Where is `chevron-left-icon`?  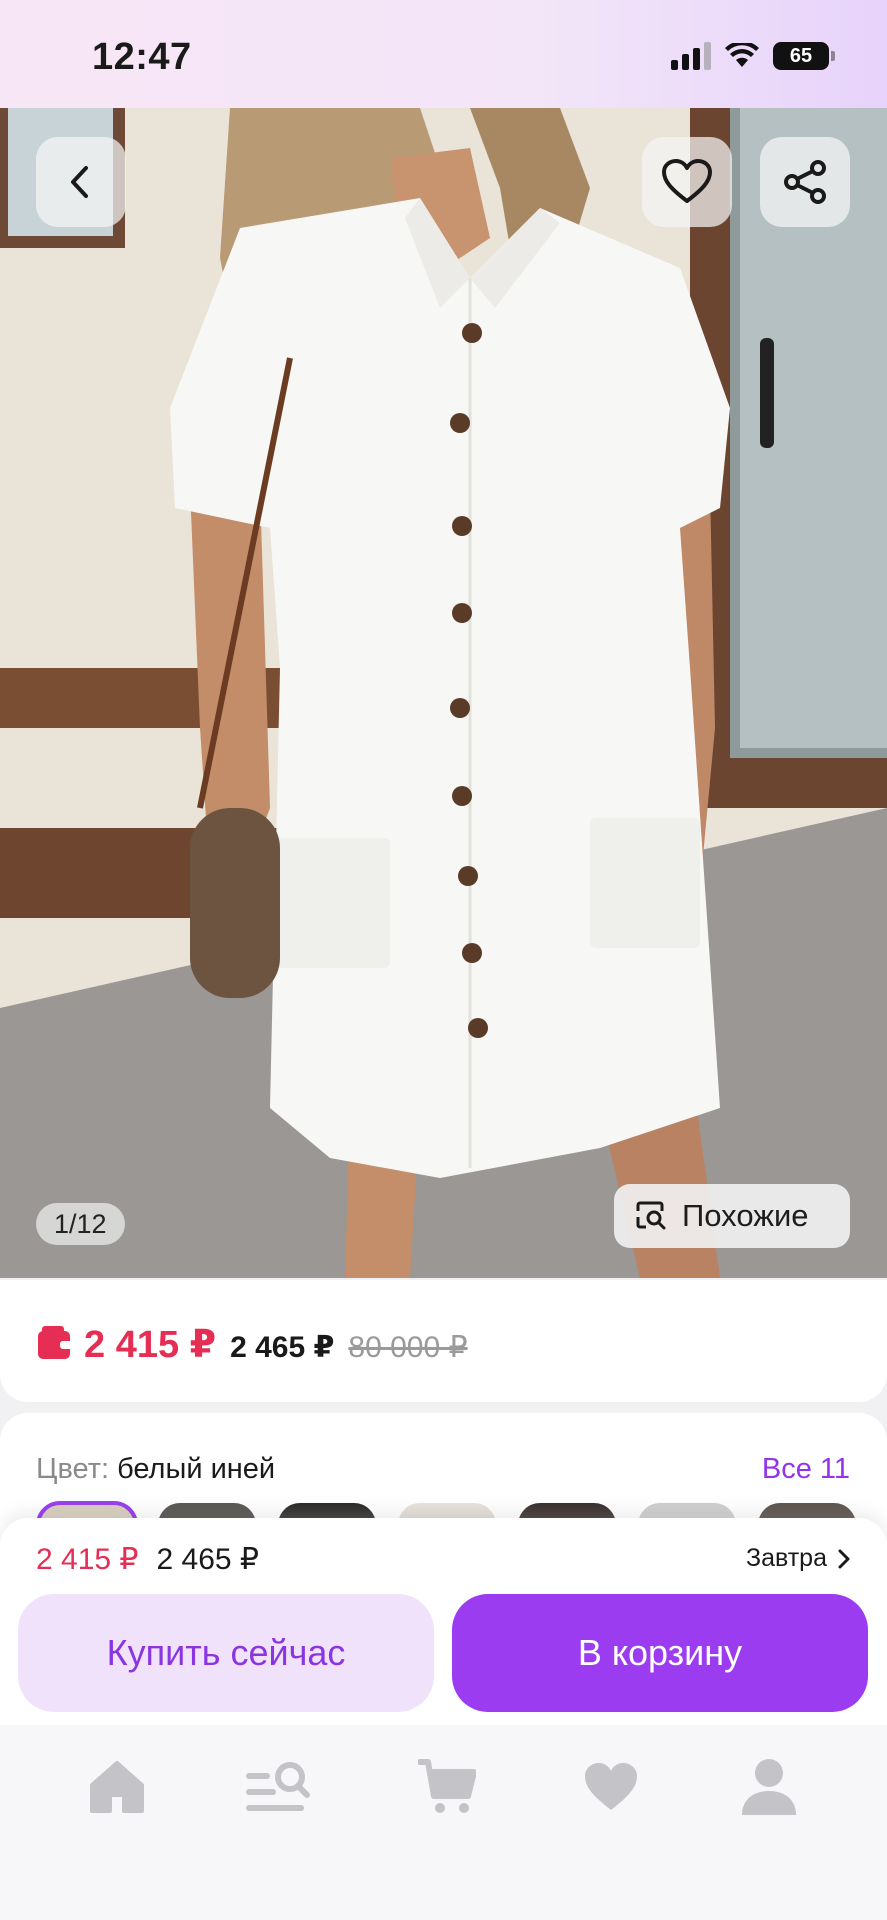 chevron-left-icon is located at coordinates (79, 182).